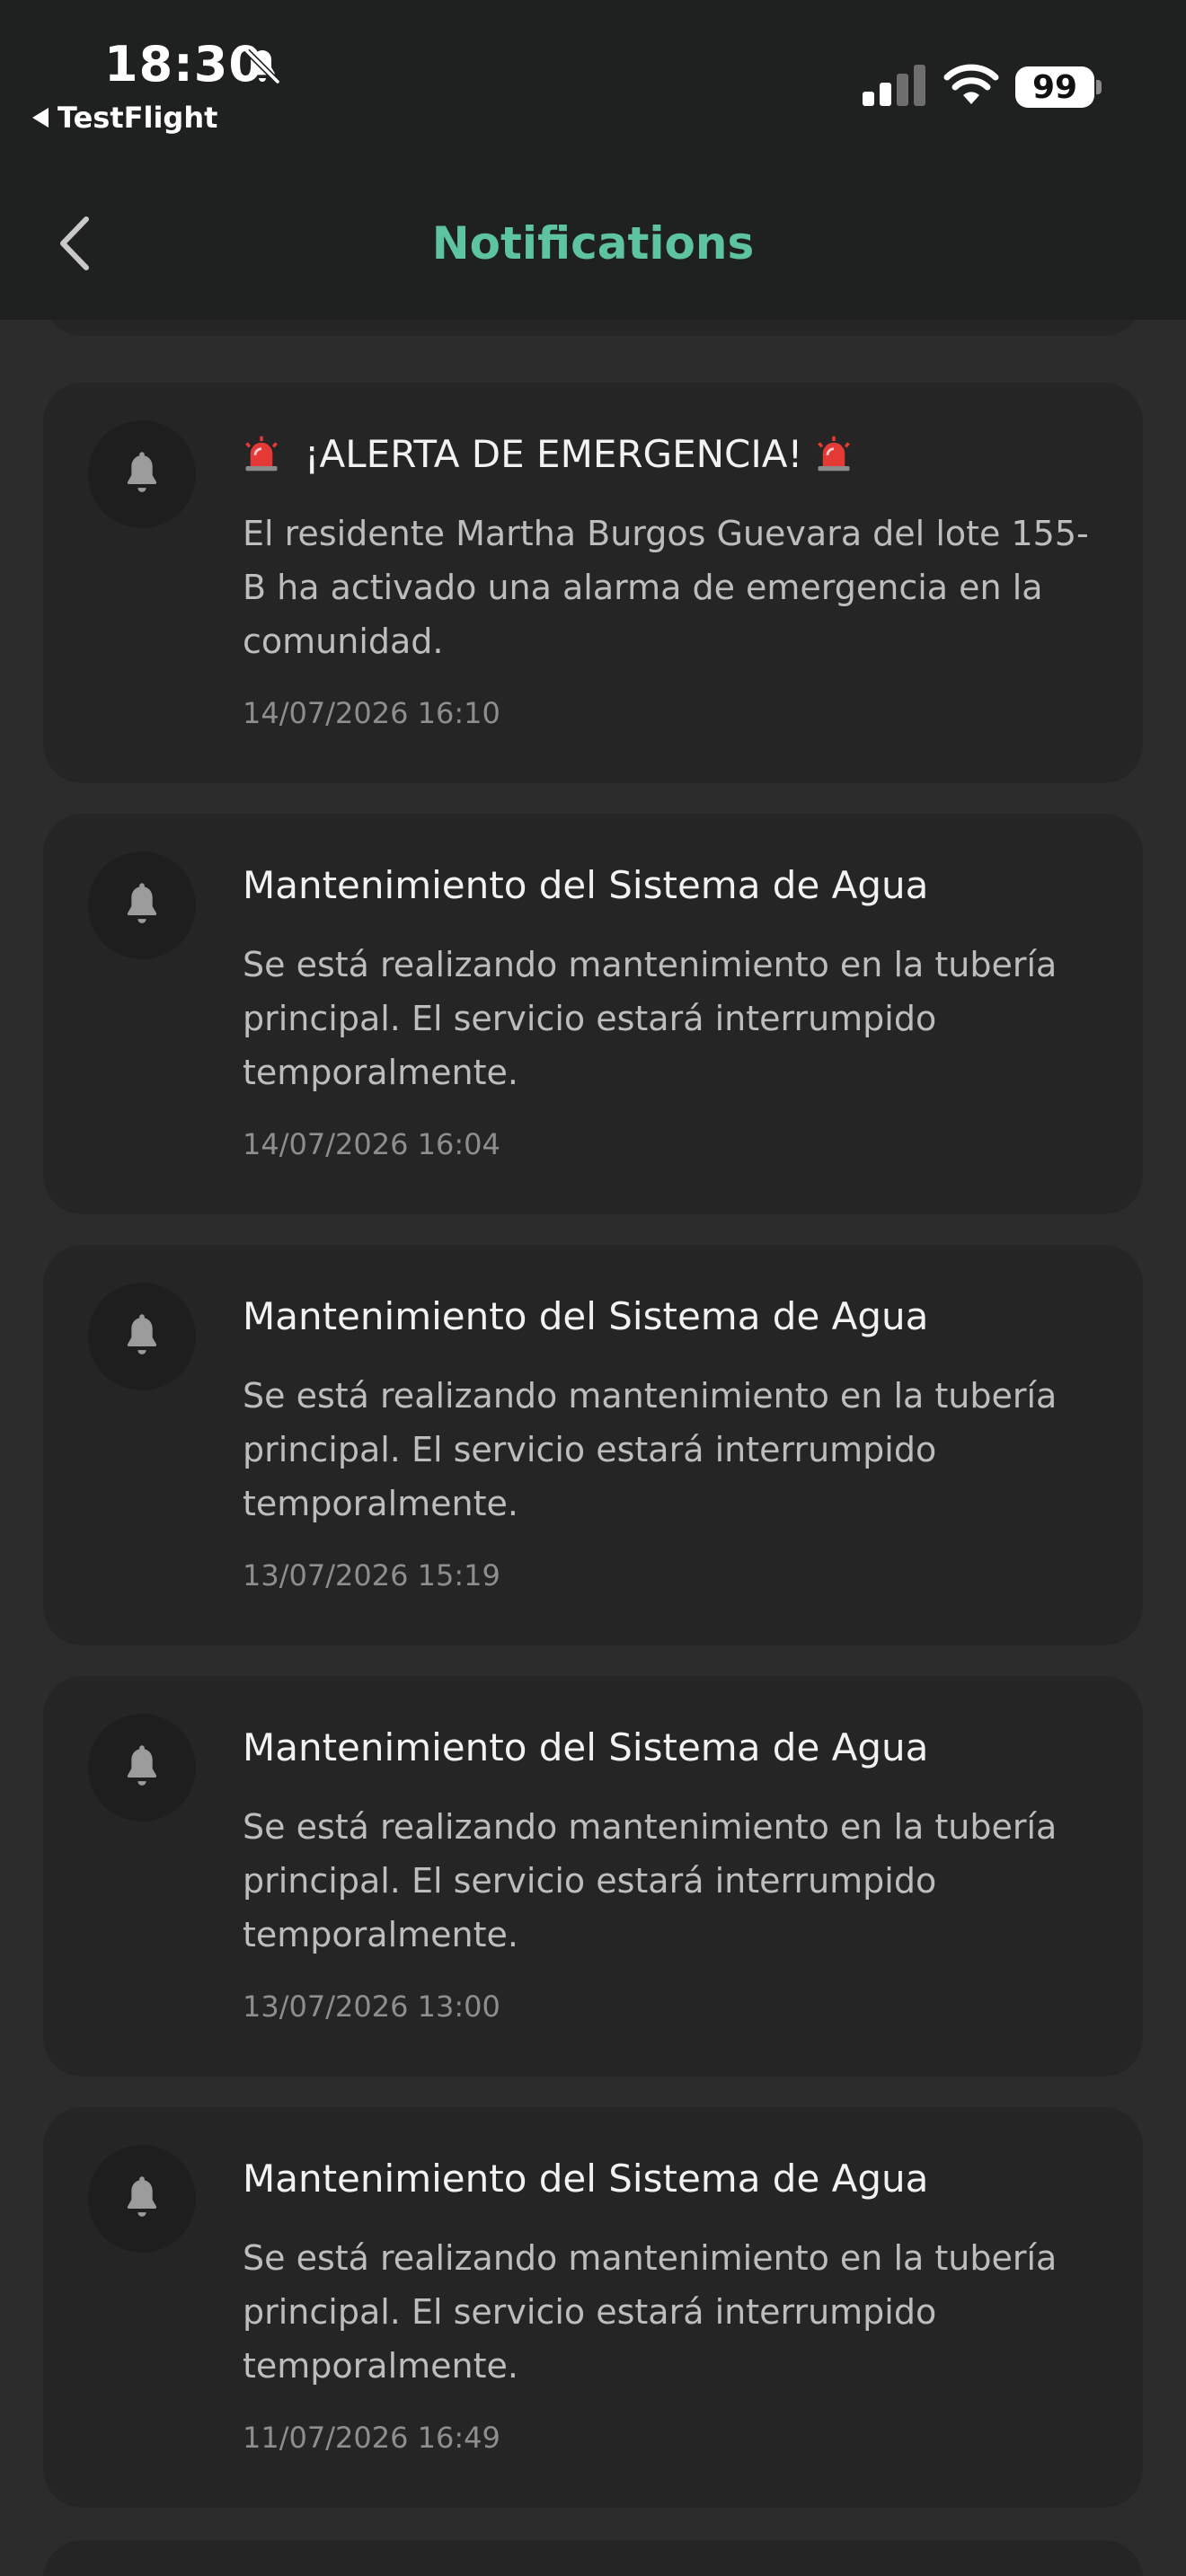 The width and height of the screenshot is (1186, 2576). Describe the element at coordinates (1054, 87) in the screenshot. I see `battery-level: 99` at that location.